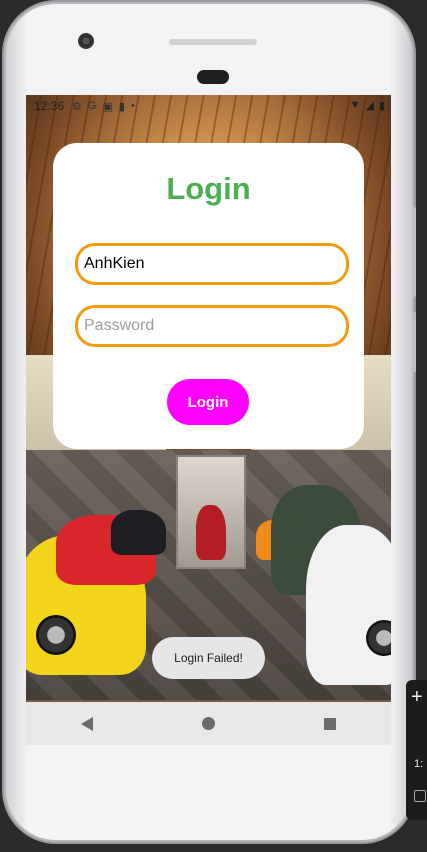 The height and width of the screenshot is (852, 427). I want to click on background-car-black, so click(138, 532).